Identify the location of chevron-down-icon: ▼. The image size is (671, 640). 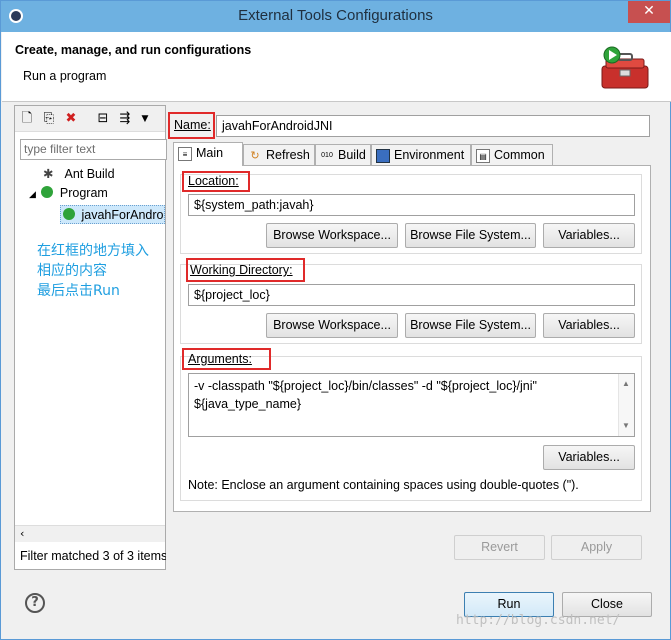
(145, 119).